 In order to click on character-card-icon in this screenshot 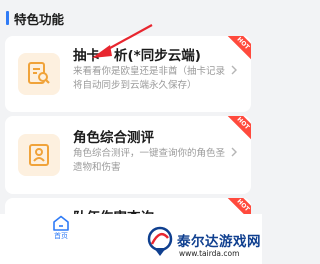, I will do `click(39, 155)`.